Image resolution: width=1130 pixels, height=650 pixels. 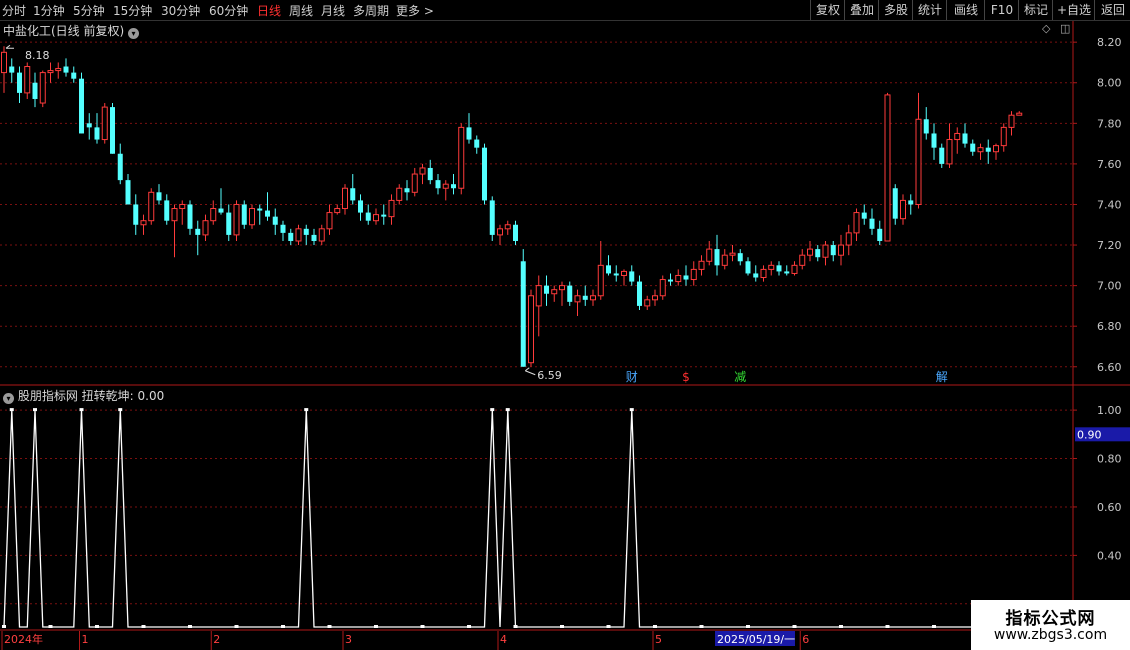 What do you see at coordinates (503, 639) in the screenshot?
I see `time-axis-label: 4` at bounding box center [503, 639].